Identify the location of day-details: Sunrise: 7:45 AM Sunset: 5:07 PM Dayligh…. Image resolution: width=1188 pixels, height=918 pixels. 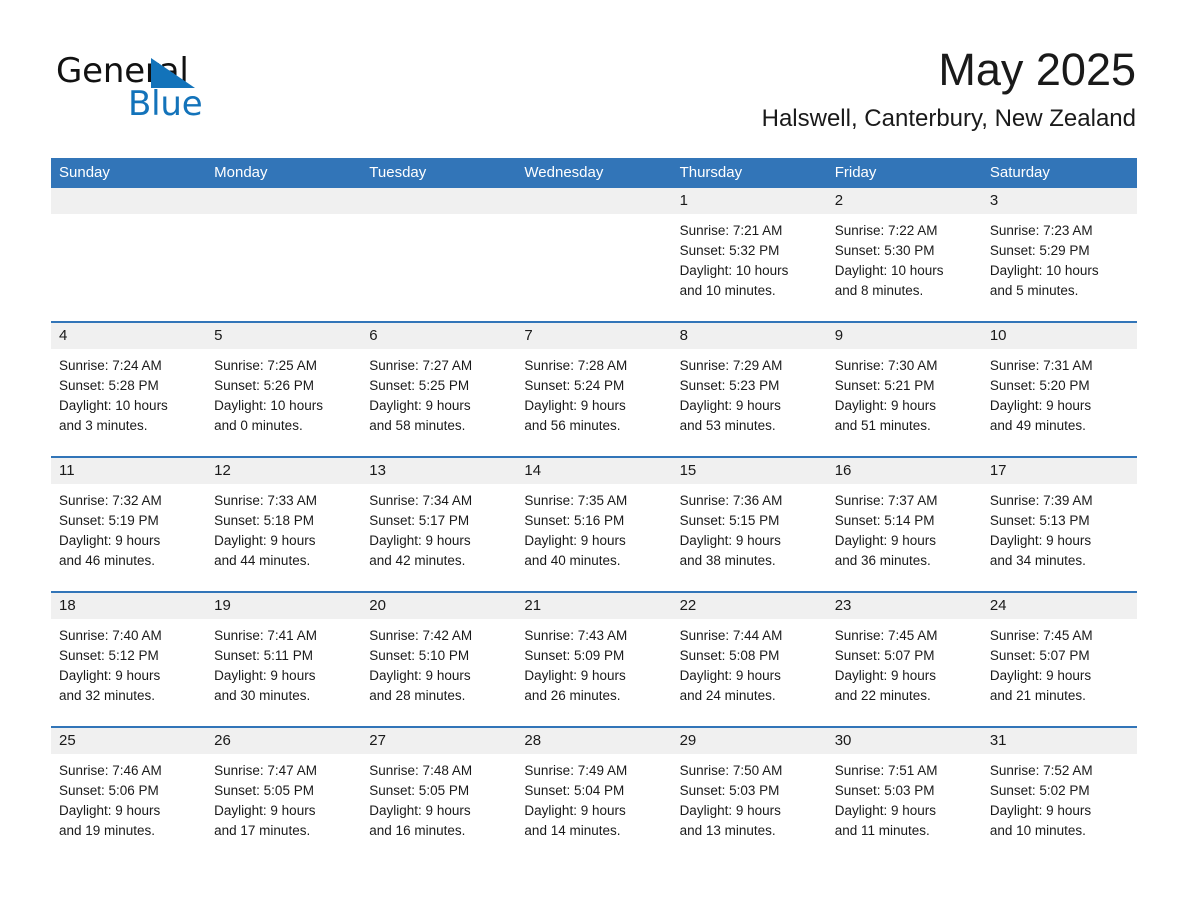
(904, 662).